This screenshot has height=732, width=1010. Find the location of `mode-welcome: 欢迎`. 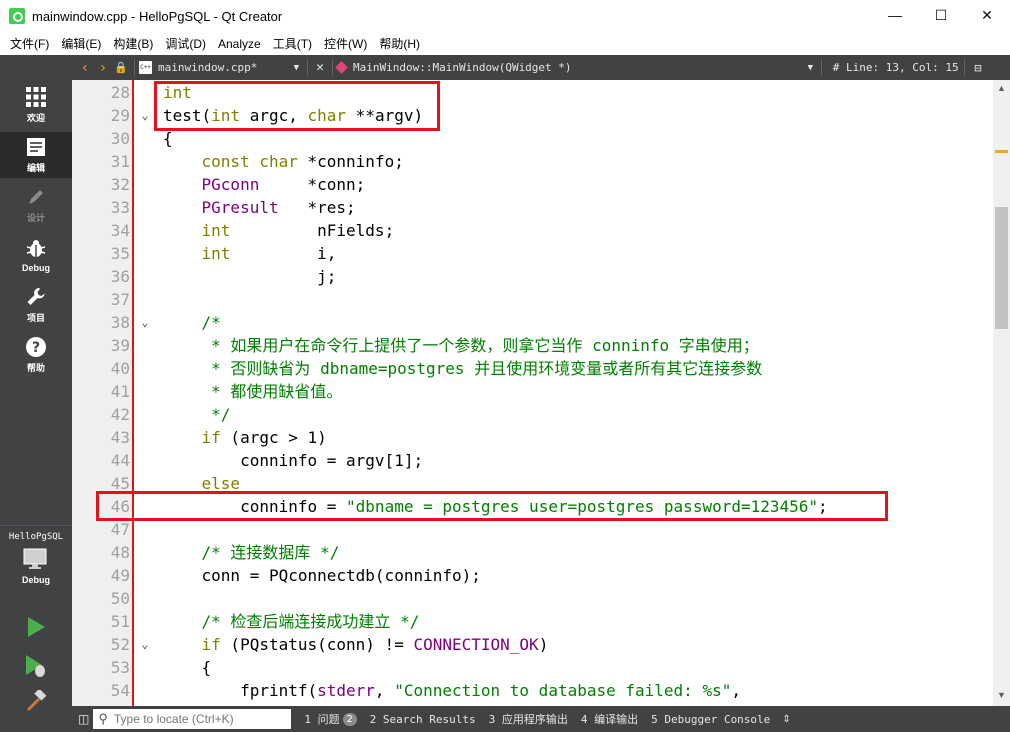

mode-welcome: 欢迎 is located at coordinates (36, 105).